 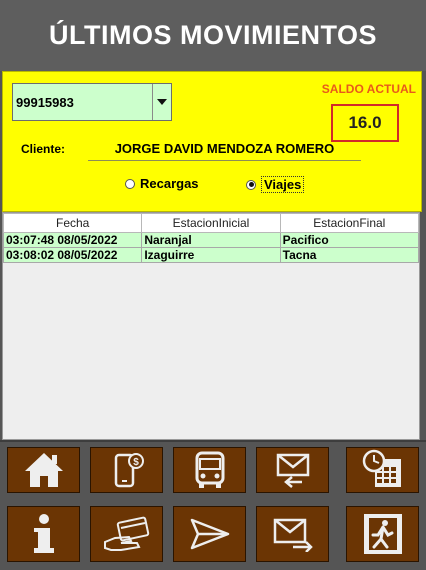 I want to click on card-payment-icon, so click(x=126, y=533).